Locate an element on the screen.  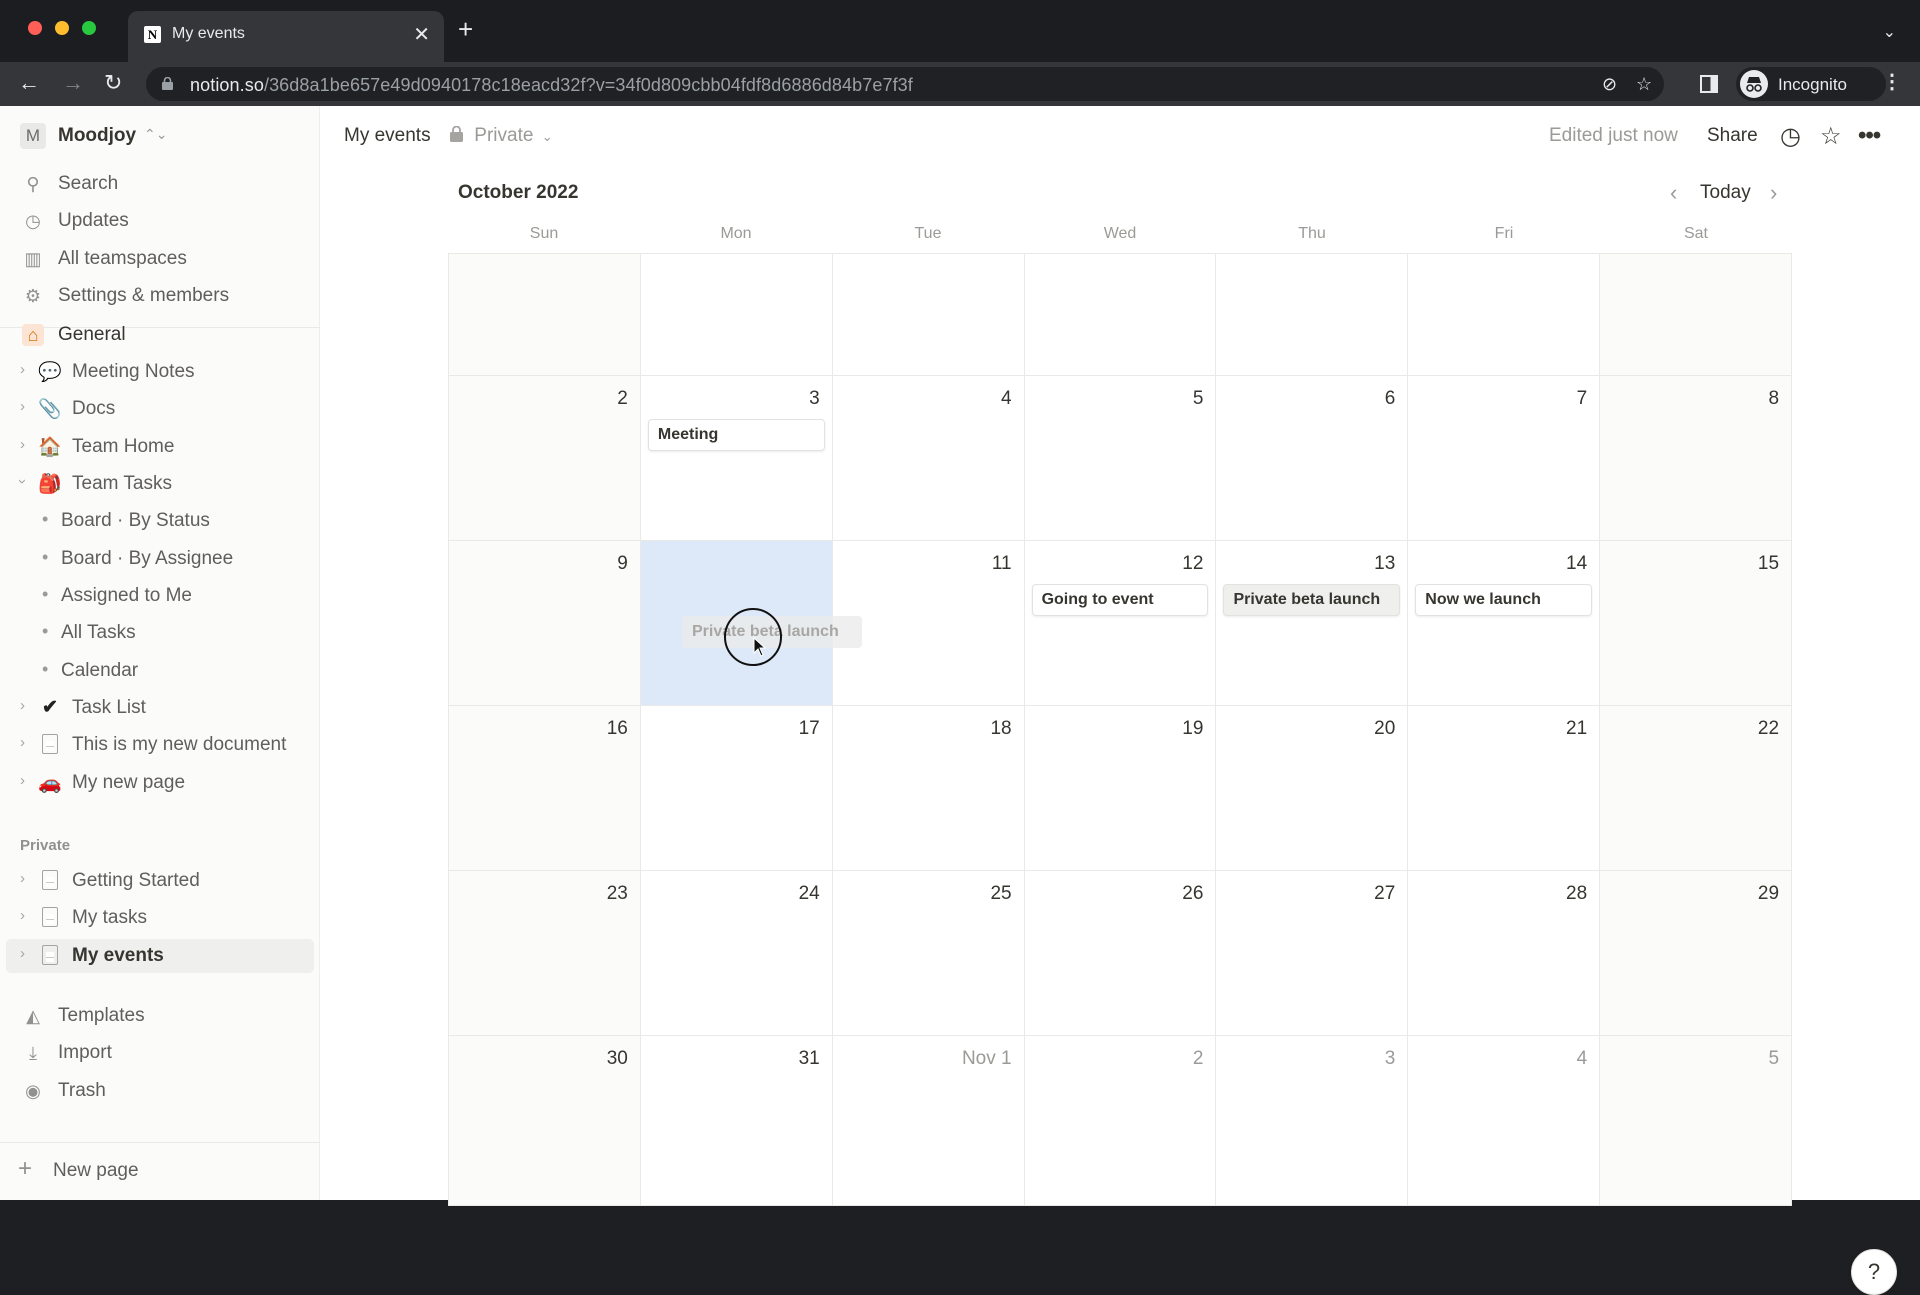
sidebar-page-team-tasks: › 🎒 Team Tasks is located at coordinates (160, 484).